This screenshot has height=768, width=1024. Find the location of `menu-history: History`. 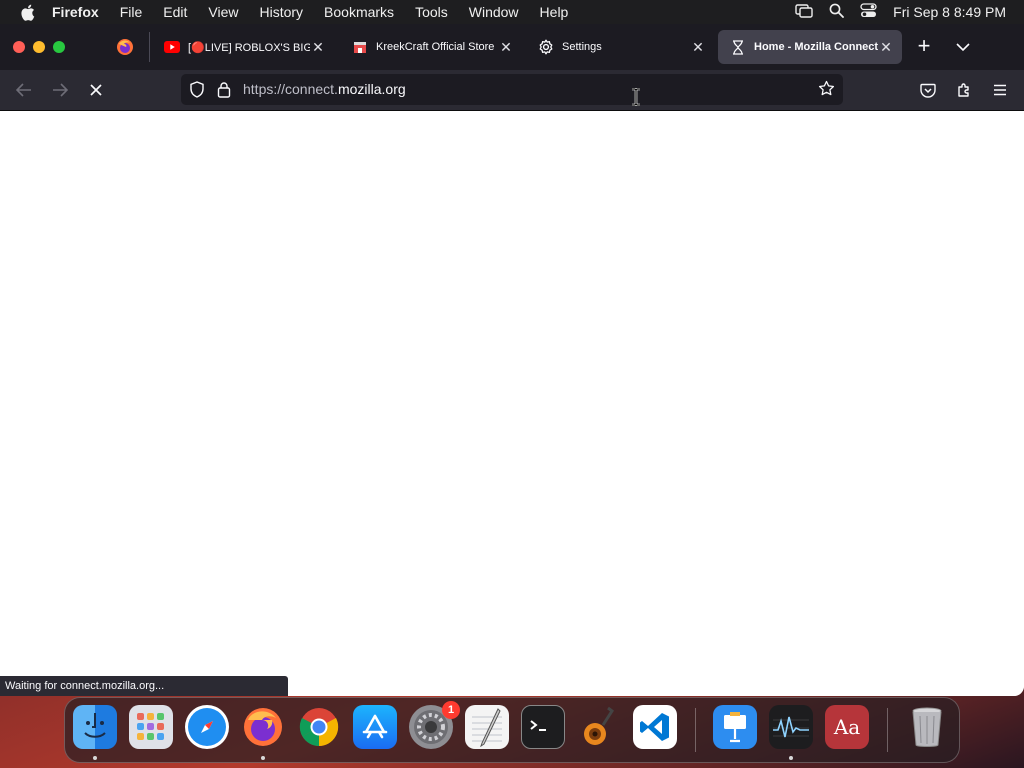

menu-history: History is located at coordinates (281, 12).